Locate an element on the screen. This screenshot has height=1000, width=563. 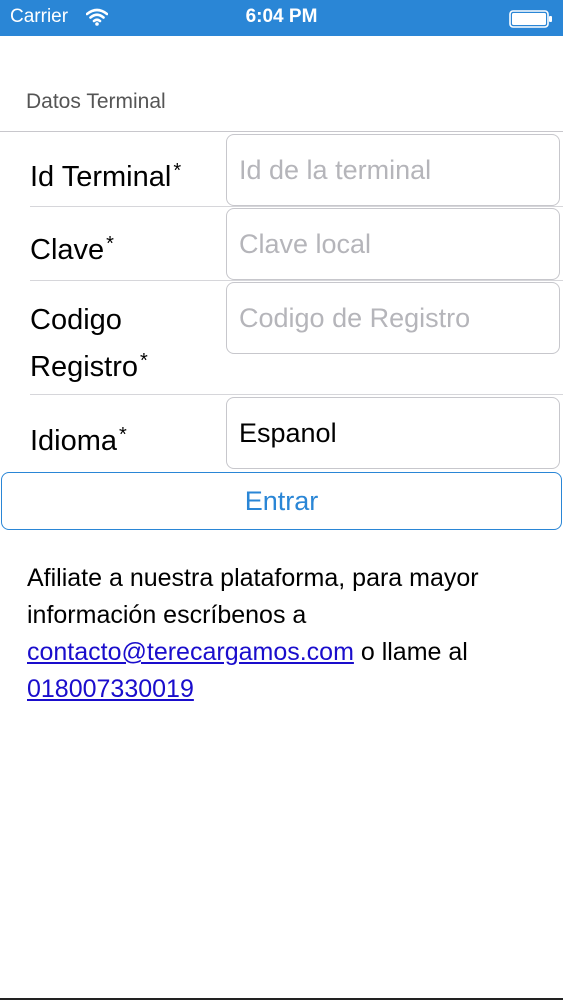
row-password: Clave * is located at coordinates (281, 244).